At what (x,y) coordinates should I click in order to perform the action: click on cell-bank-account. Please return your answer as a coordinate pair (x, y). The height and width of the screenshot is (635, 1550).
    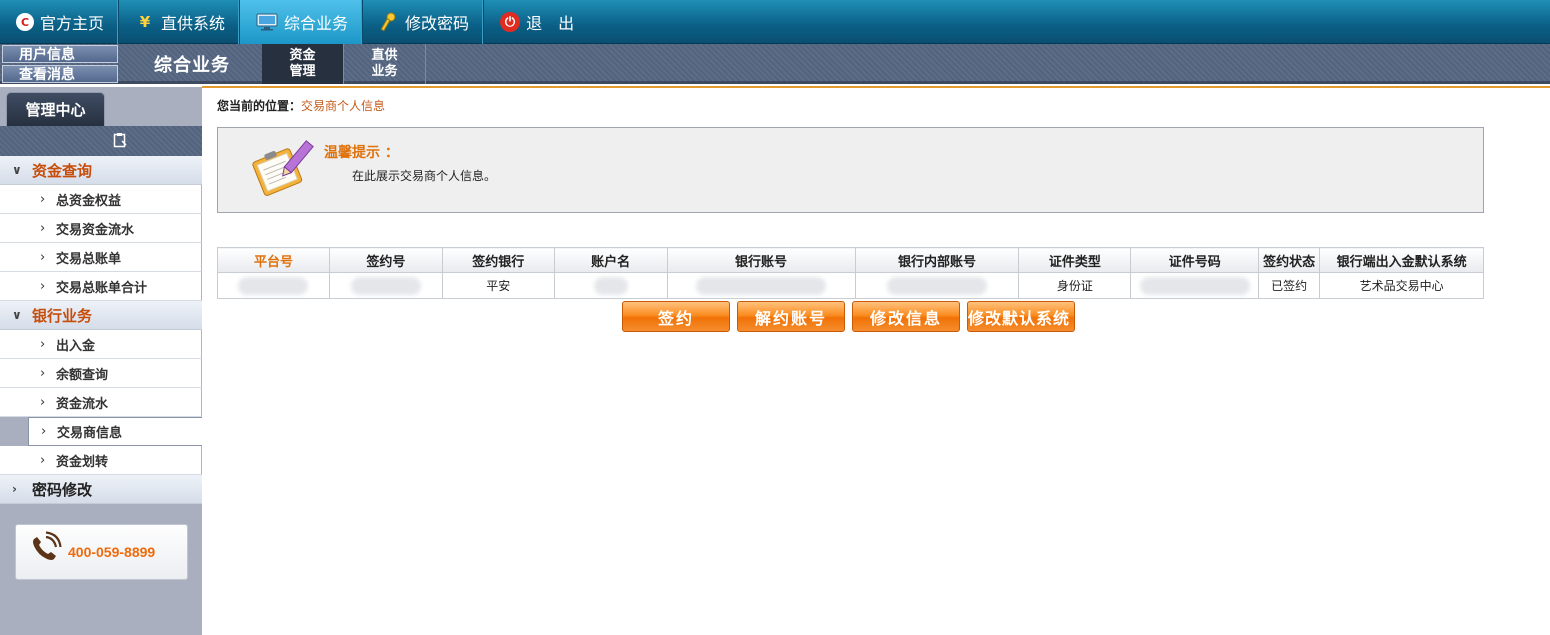
    Looking at the image, I should click on (761, 285).